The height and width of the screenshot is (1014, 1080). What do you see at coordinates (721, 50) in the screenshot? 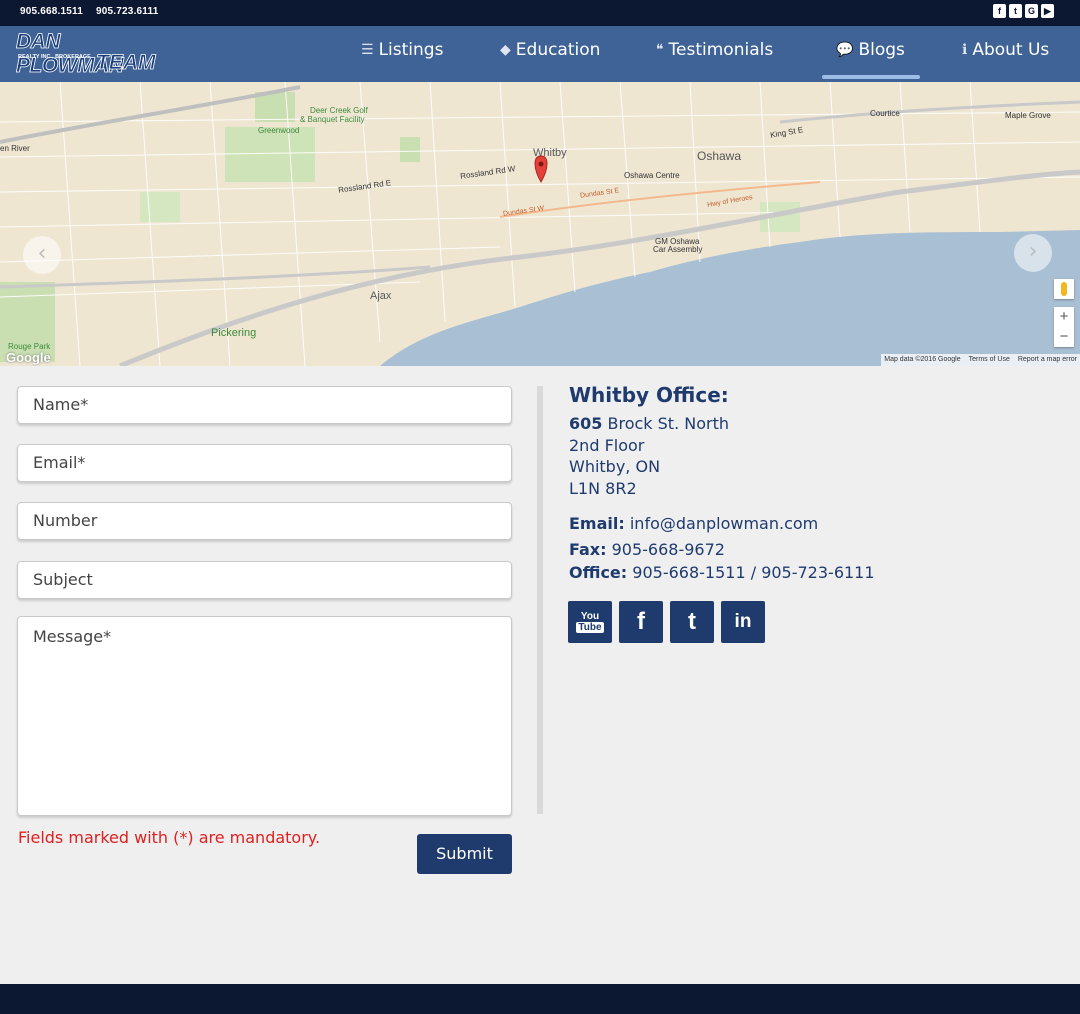
I see `nav-testimonials-label: Testimonials` at bounding box center [721, 50].